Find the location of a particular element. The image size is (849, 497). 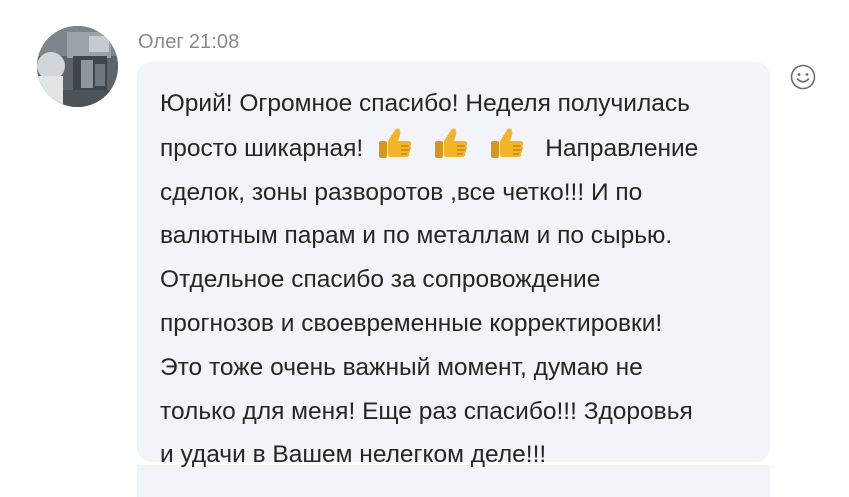

avatar is located at coordinates (77, 66).